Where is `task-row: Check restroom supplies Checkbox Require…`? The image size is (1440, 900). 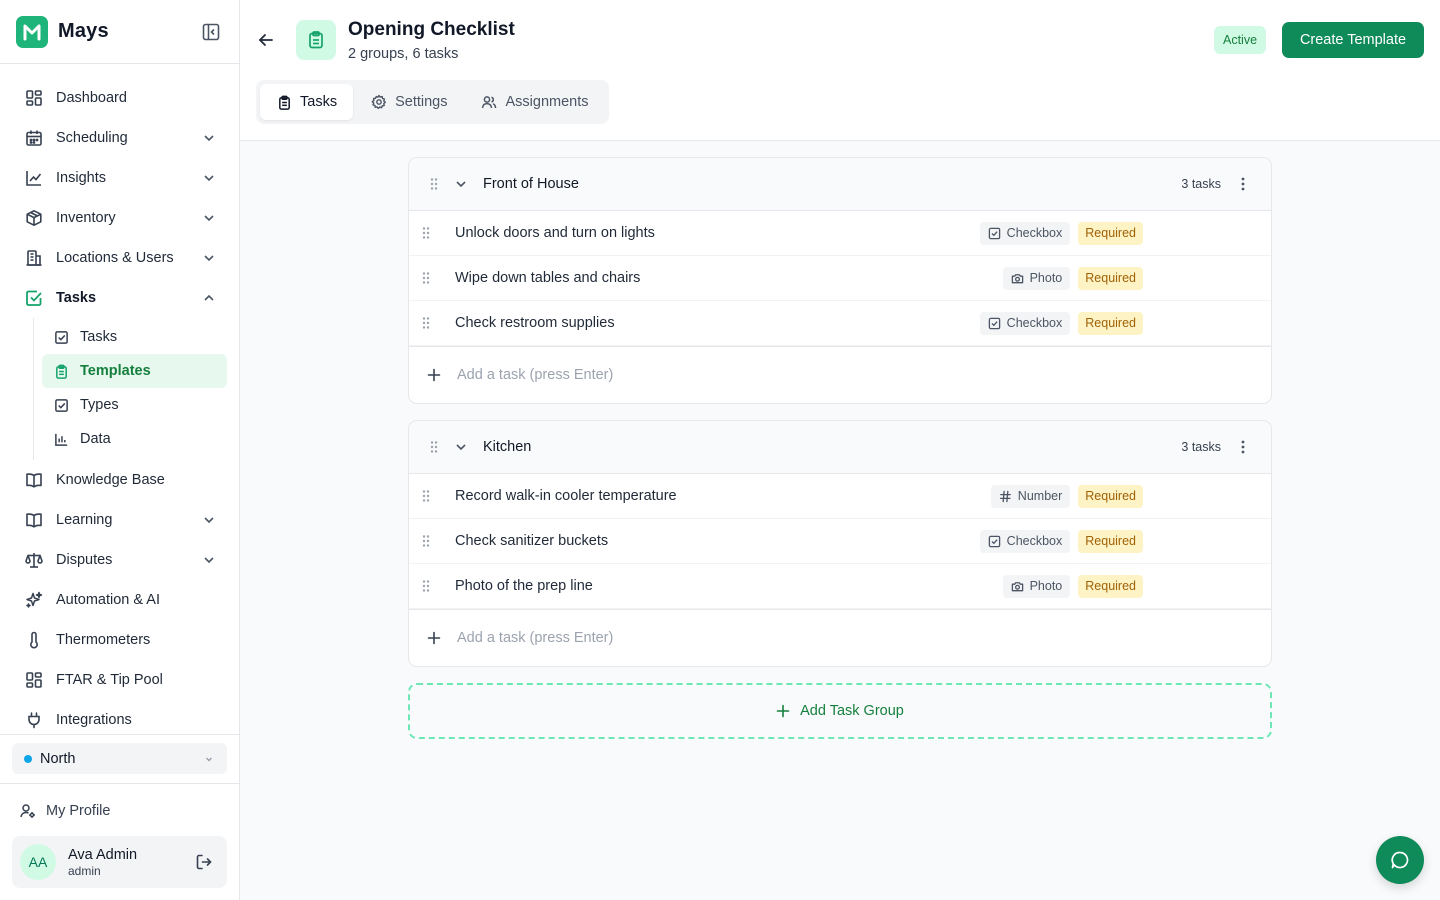 task-row: Check restroom supplies Checkbox Require… is located at coordinates (840, 323).